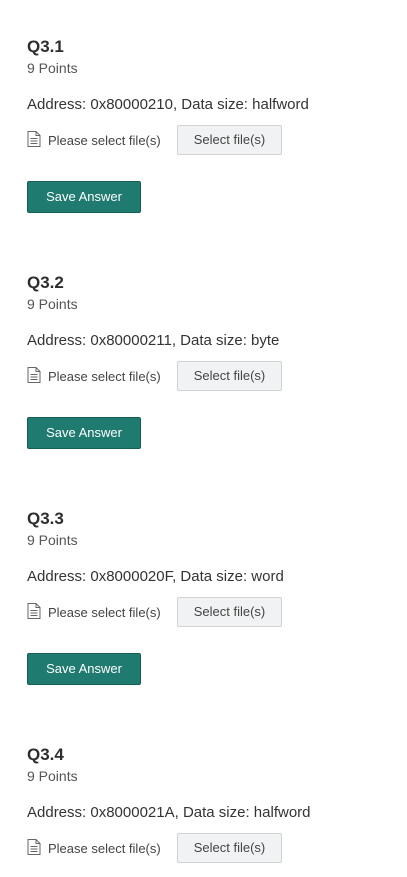 Image resolution: width=407 pixels, height=877 pixels. What do you see at coordinates (45, 282) in the screenshot?
I see `question-title: Q3.2` at bounding box center [45, 282].